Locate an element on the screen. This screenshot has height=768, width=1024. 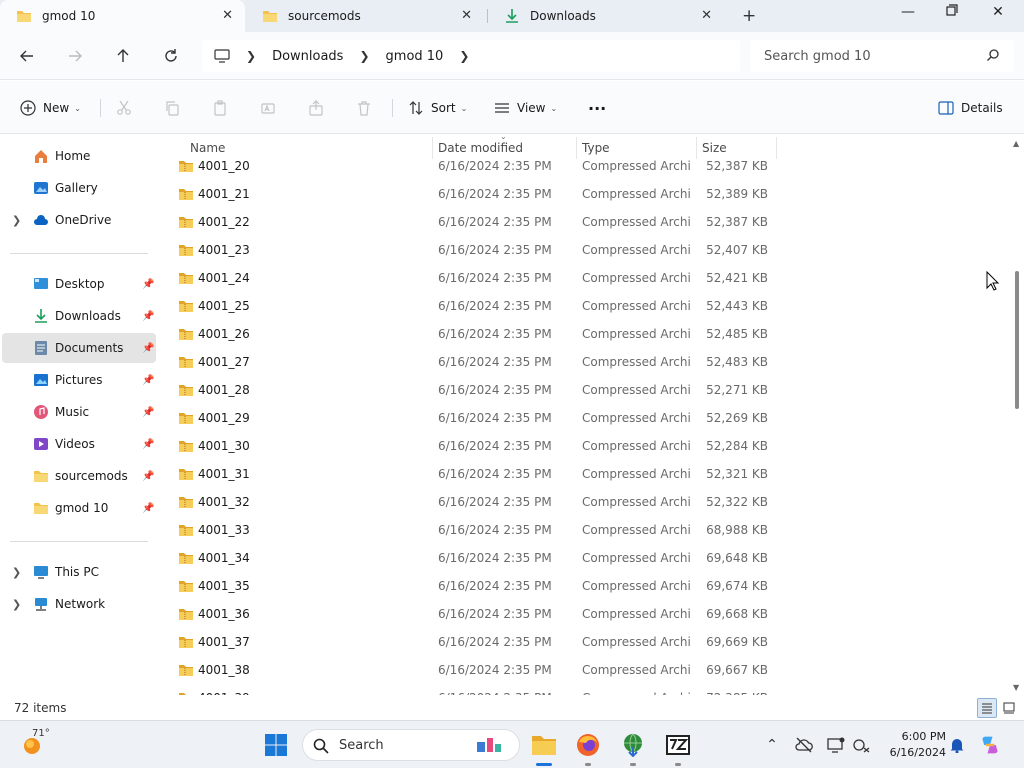
sidebar-item-network: ❯ Network is located at coordinates (79, 604).